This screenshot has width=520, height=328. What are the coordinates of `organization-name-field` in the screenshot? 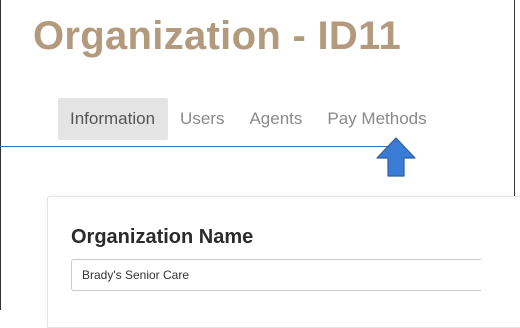 It's located at (276, 275).